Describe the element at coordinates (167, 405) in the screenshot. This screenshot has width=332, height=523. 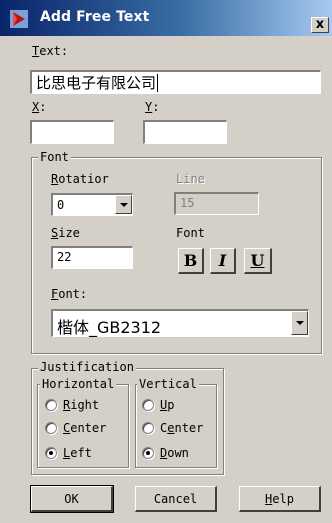
I see `radio-up-label: Up` at that location.